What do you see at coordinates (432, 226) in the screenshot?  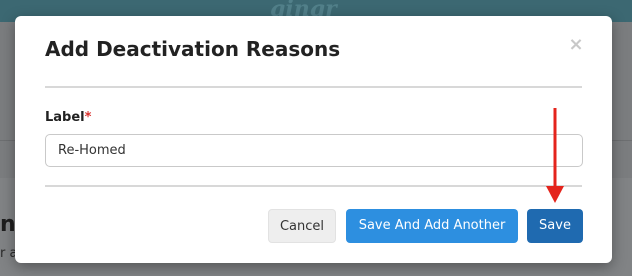 I see `save-and-add-another-button: Save And Add Another` at bounding box center [432, 226].